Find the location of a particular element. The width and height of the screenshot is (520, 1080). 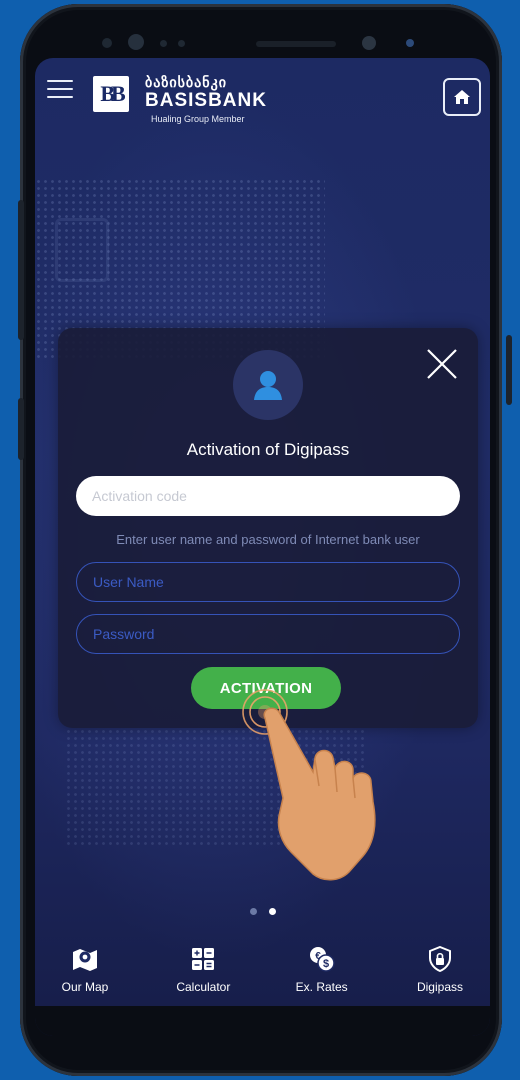

home-icon is located at coordinates (462, 97).